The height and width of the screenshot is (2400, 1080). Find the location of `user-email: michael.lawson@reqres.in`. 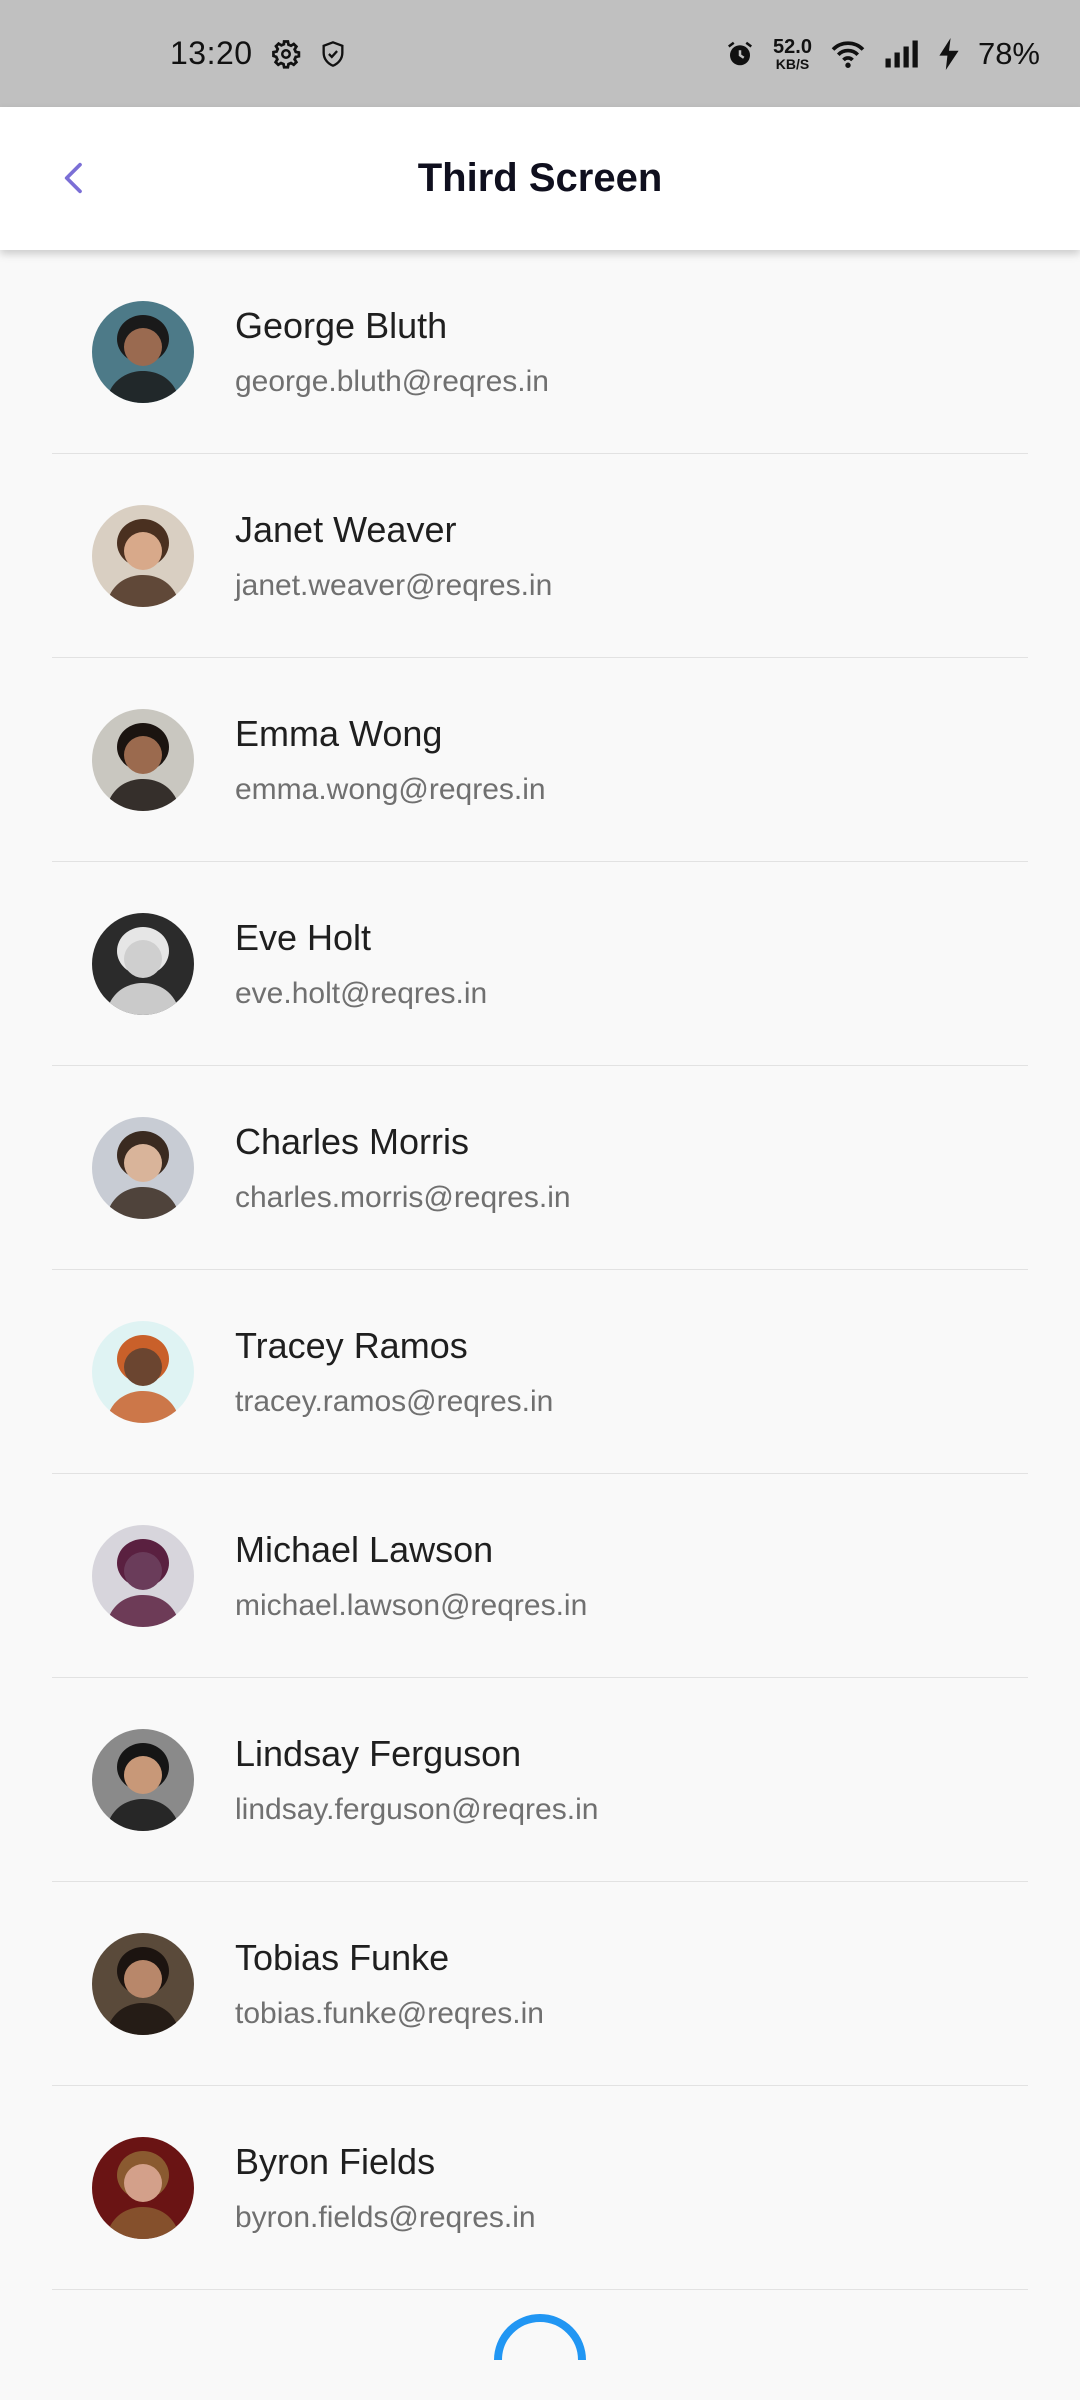

user-email: michael.lawson@reqres.in is located at coordinates (411, 1605).